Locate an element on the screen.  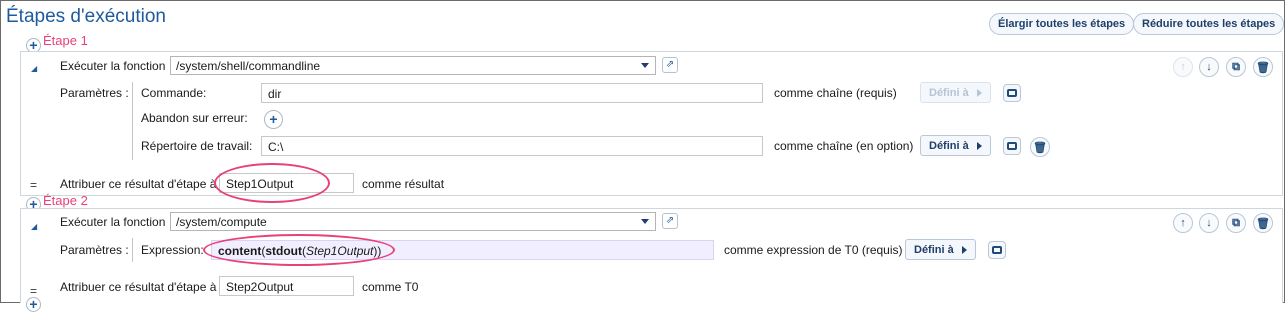
step-2-delete-button: 🗑 is located at coordinates (1263, 223).